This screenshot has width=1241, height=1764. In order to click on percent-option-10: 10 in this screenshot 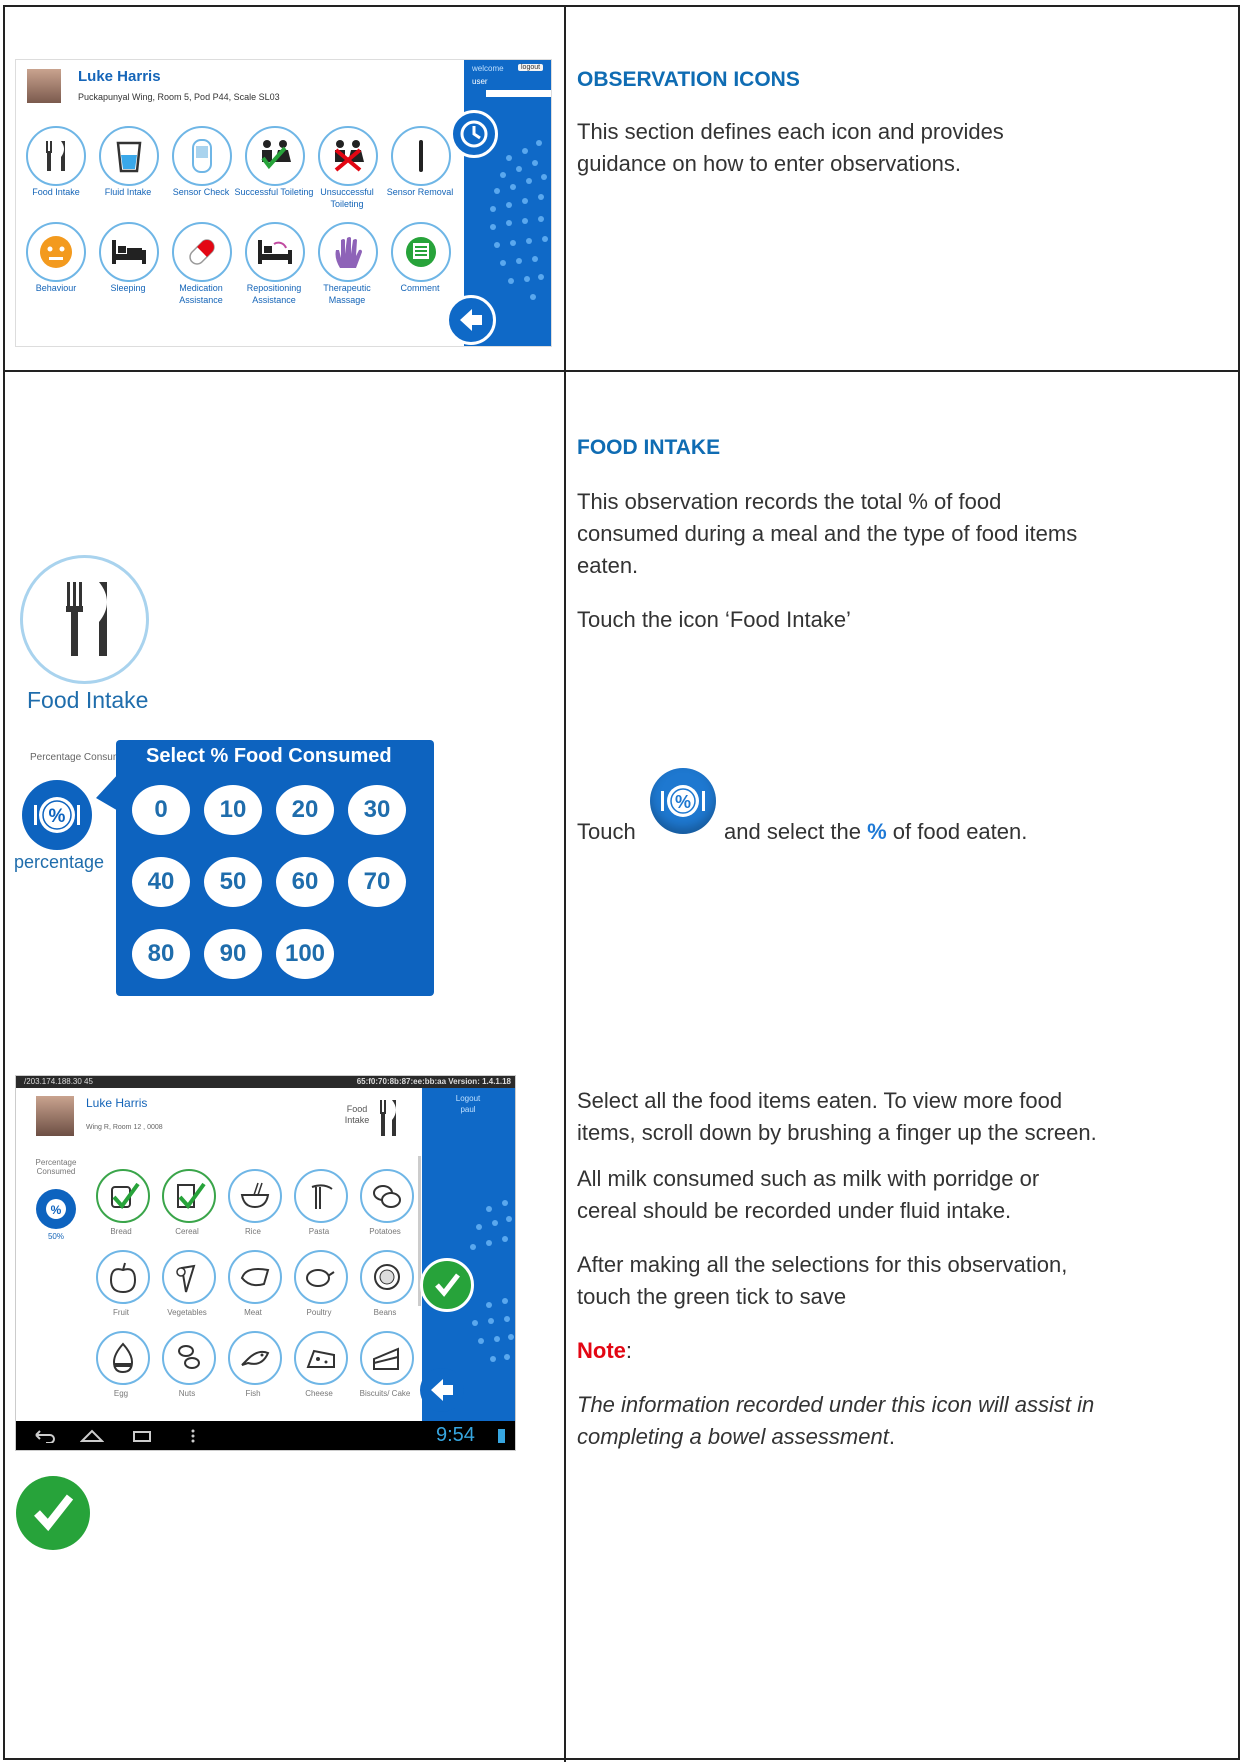, I will do `click(233, 810)`.